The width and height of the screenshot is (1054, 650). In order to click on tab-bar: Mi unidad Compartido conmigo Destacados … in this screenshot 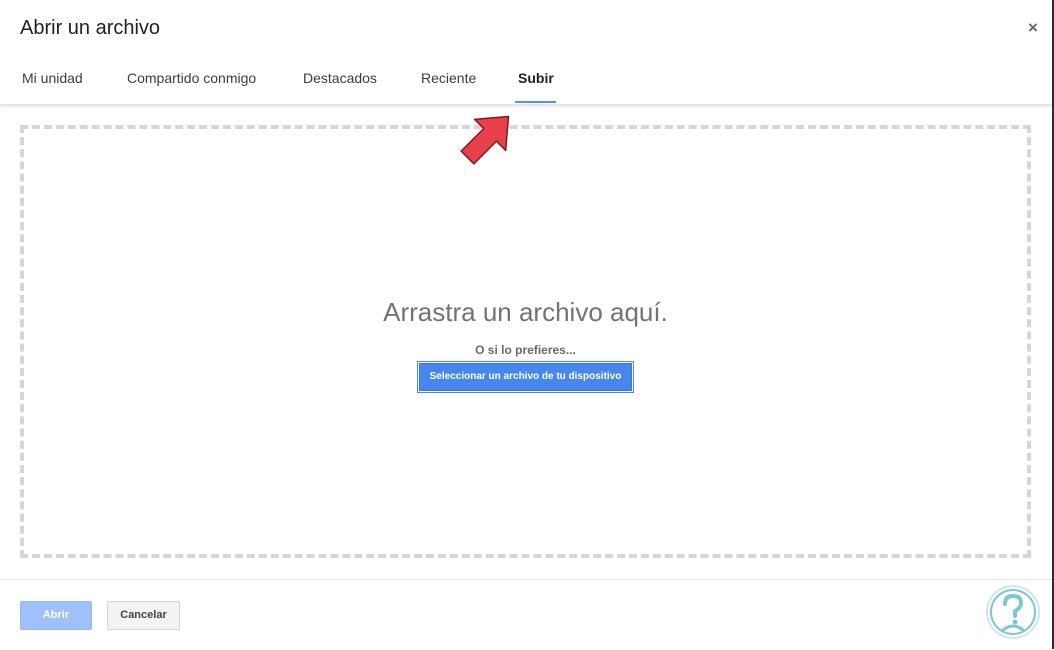, I will do `click(526, 81)`.